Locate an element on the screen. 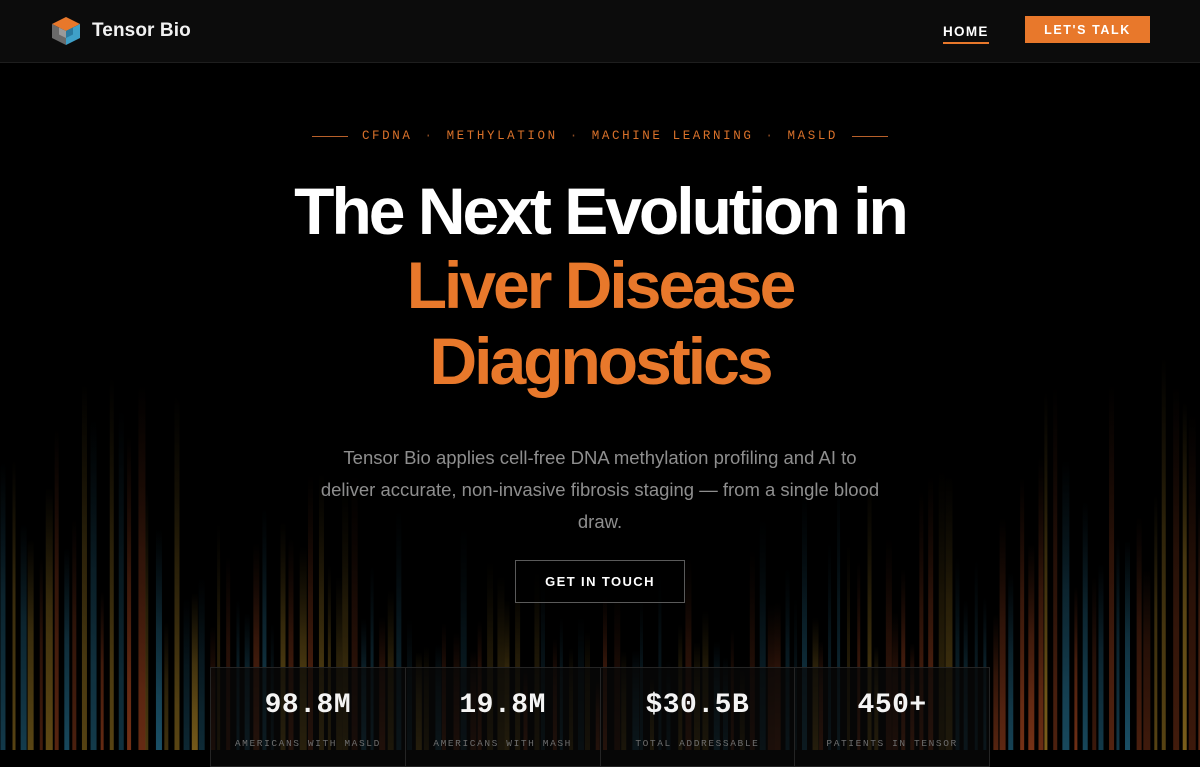  lets-talk-button: LET'S TALK is located at coordinates (1087, 29).